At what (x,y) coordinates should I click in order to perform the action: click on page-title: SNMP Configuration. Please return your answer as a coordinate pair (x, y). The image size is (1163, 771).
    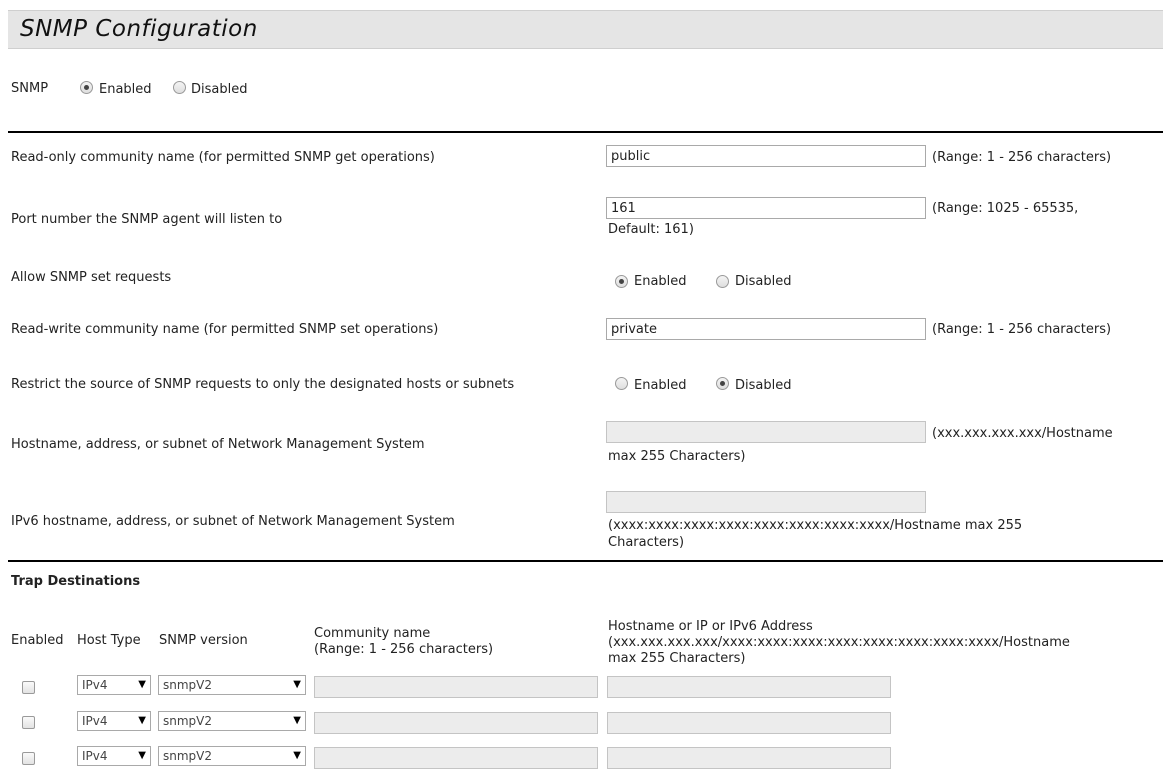
    Looking at the image, I should click on (139, 29).